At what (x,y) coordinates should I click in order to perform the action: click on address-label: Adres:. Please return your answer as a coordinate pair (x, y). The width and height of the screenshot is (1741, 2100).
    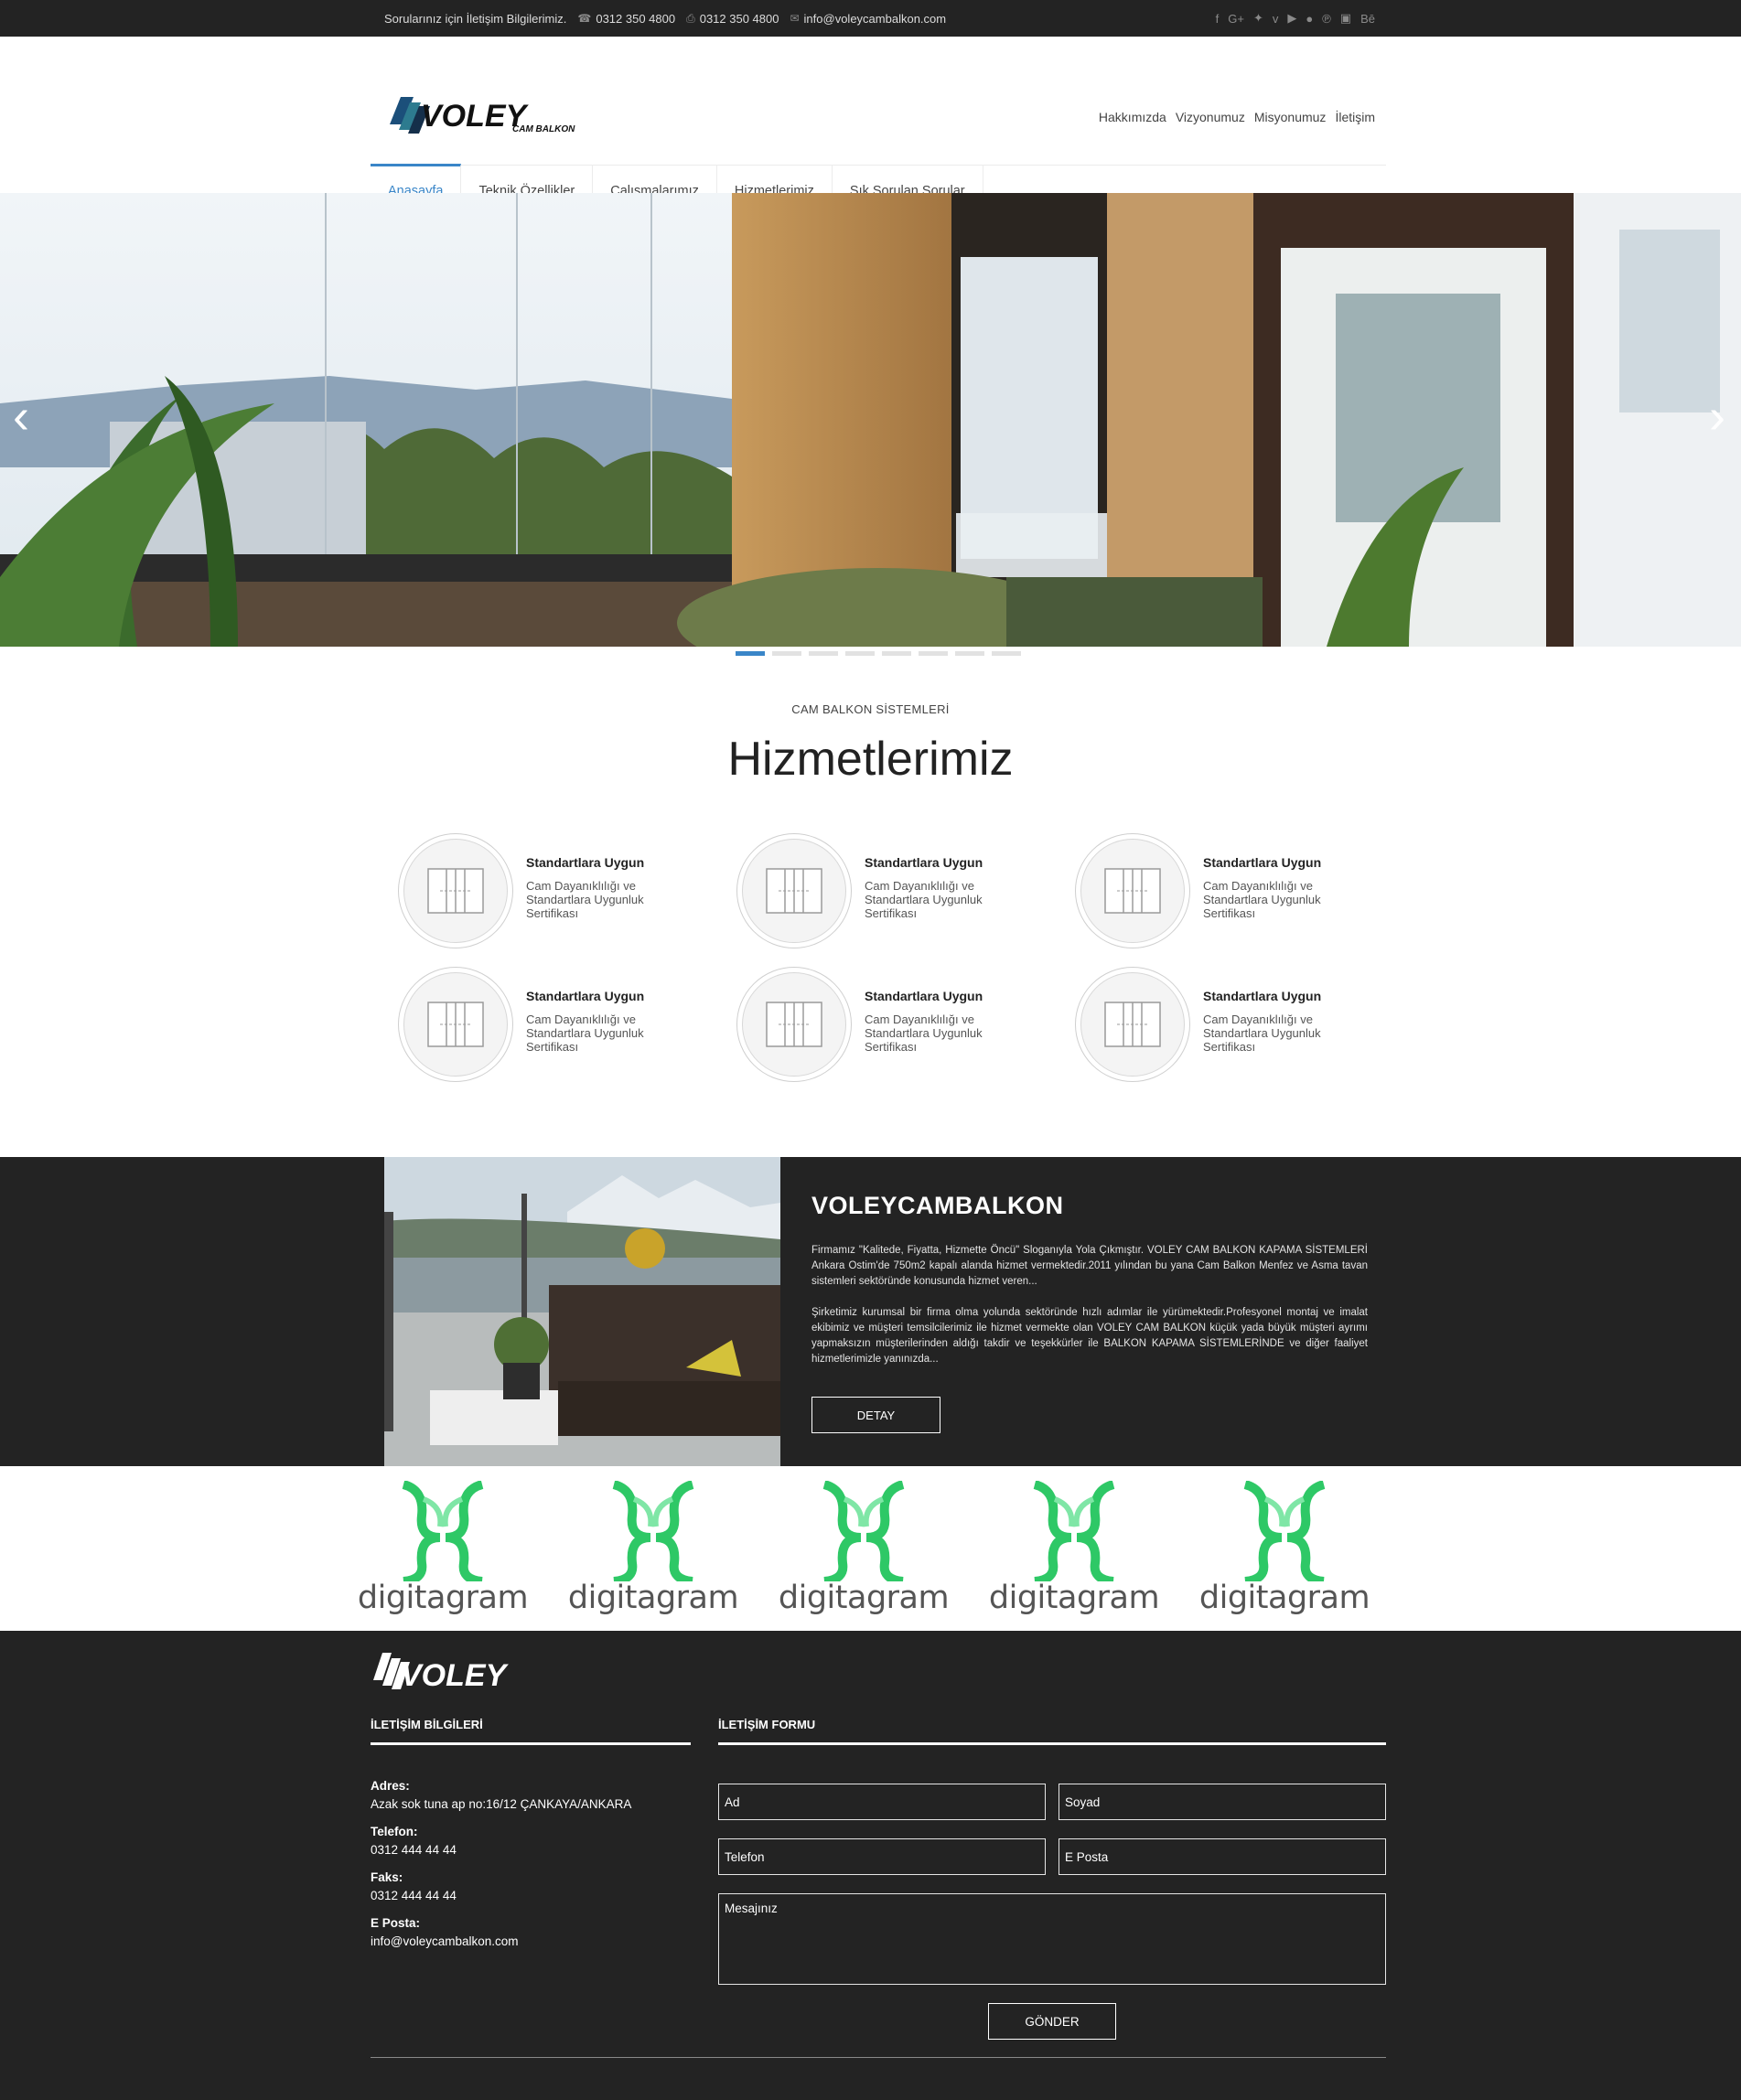
    Looking at the image, I should click on (390, 1786).